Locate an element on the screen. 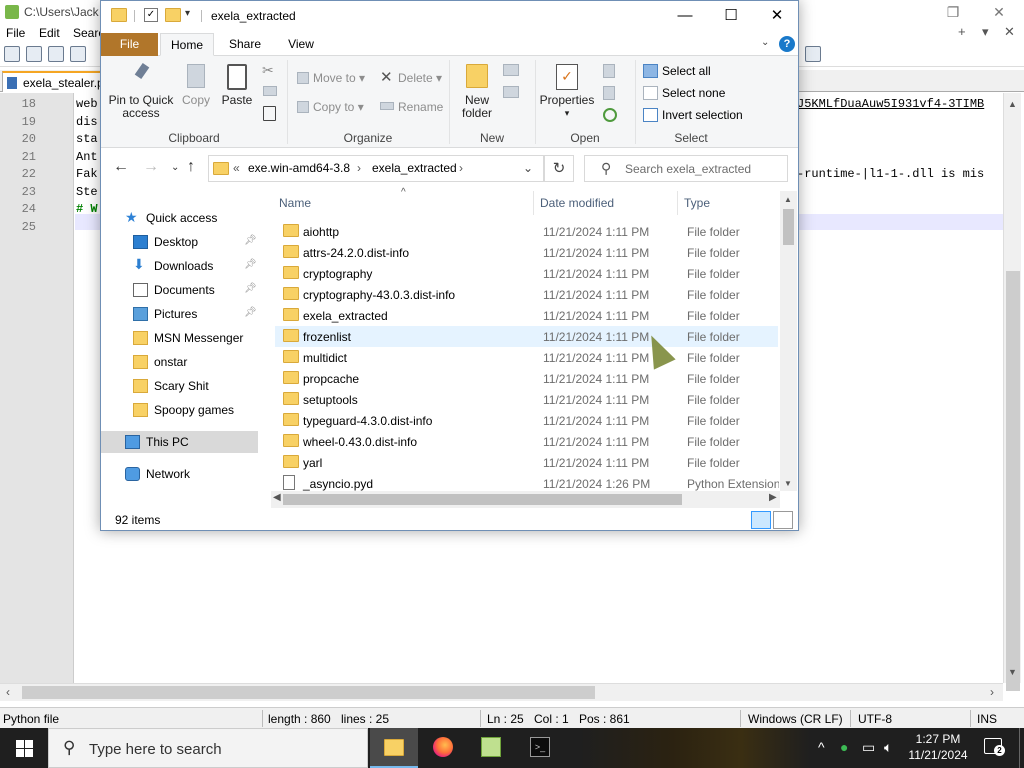 This screenshot has height=768, width=1024. volume-icon: 🔈︎ is located at coordinates (888, 747).